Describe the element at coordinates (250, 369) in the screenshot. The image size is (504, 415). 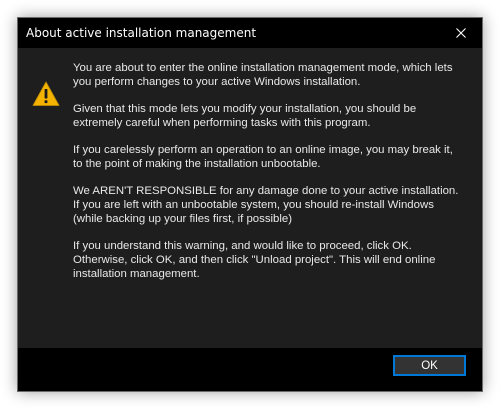
I see `button-bar: OK` at that location.